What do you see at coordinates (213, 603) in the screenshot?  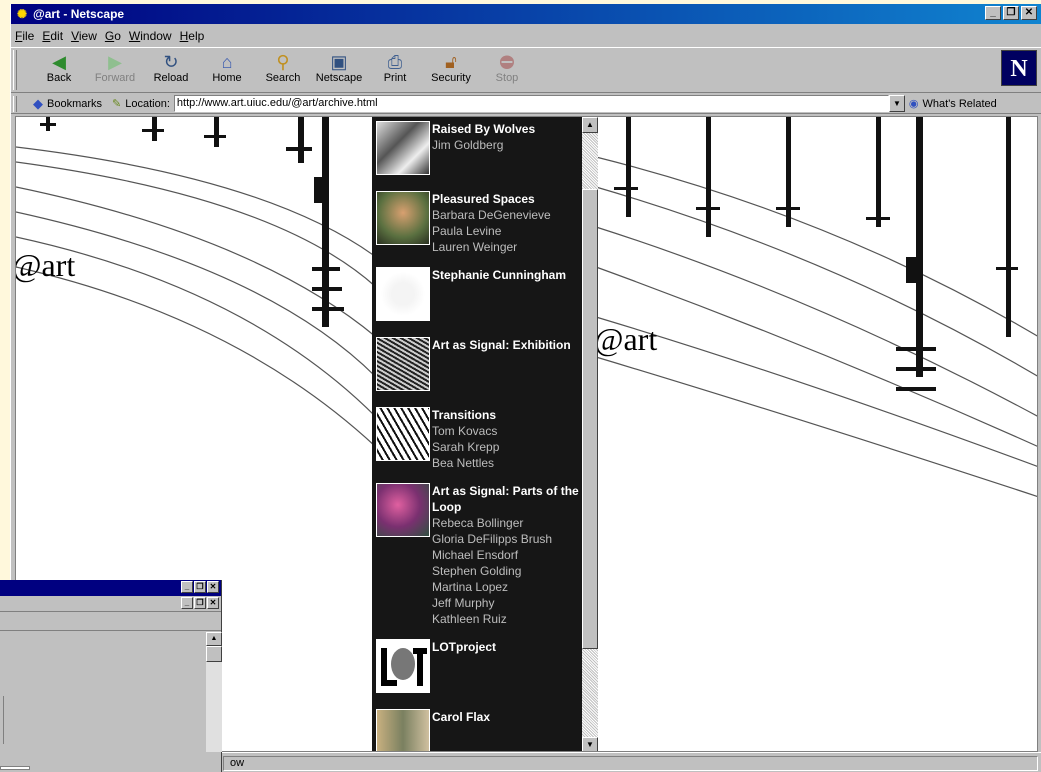 I see `bg-doc-close-button: ✕` at bounding box center [213, 603].